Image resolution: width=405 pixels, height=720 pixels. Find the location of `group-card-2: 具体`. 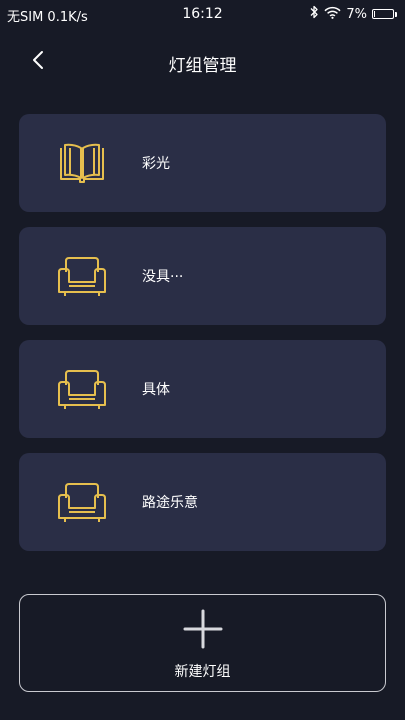

group-card-2: 具体 is located at coordinates (202, 389).